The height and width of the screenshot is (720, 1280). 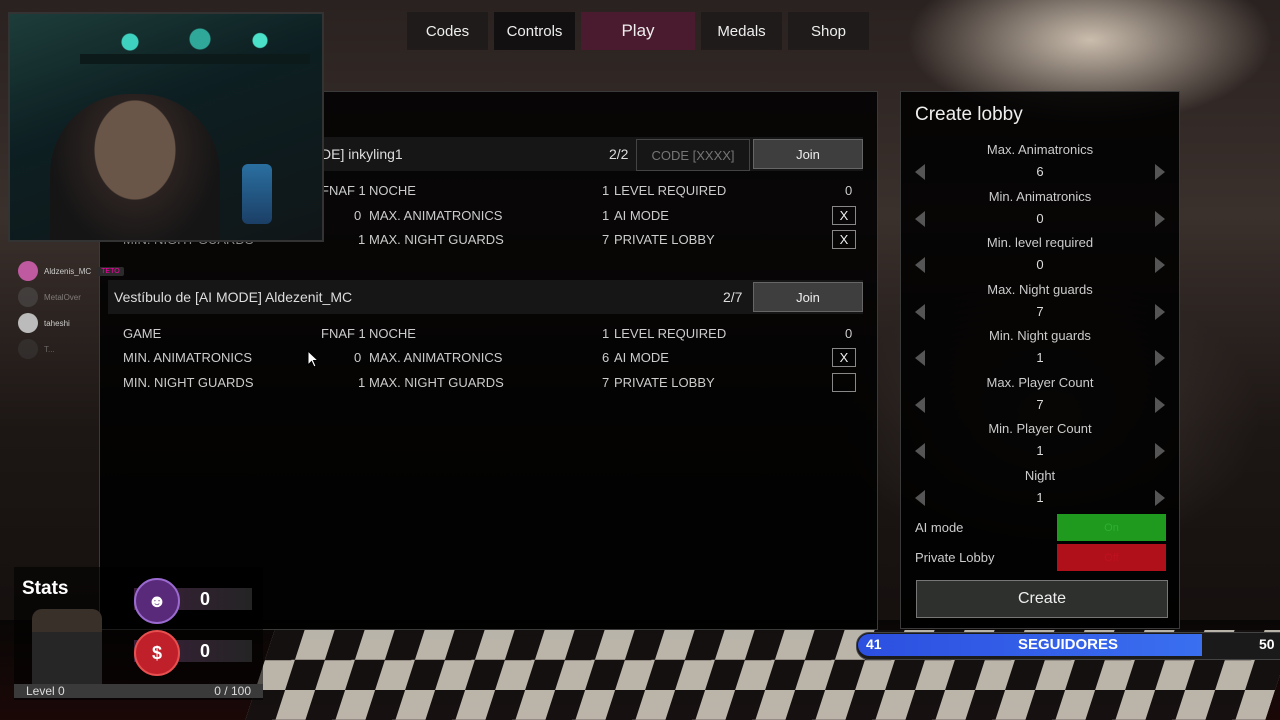 What do you see at coordinates (205, 599) in the screenshot?
I see `animatronic-count: 0` at bounding box center [205, 599].